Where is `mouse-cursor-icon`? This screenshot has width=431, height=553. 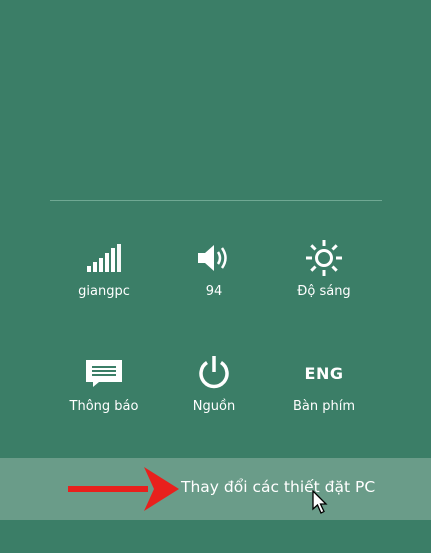 mouse-cursor-icon is located at coordinates (320, 502).